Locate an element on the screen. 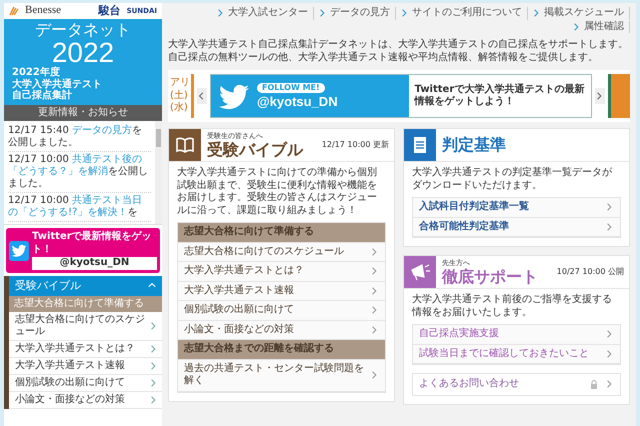  slide-handle: @kyotsu_DN is located at coordinates (297, 102).